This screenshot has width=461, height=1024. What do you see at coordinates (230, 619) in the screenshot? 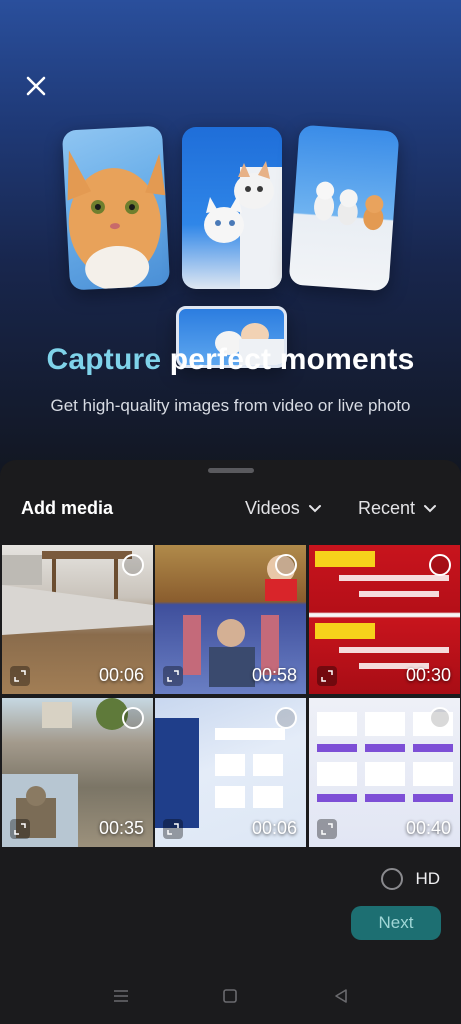
I see `media-tile: 00:58` at bounding box center [230, 619].